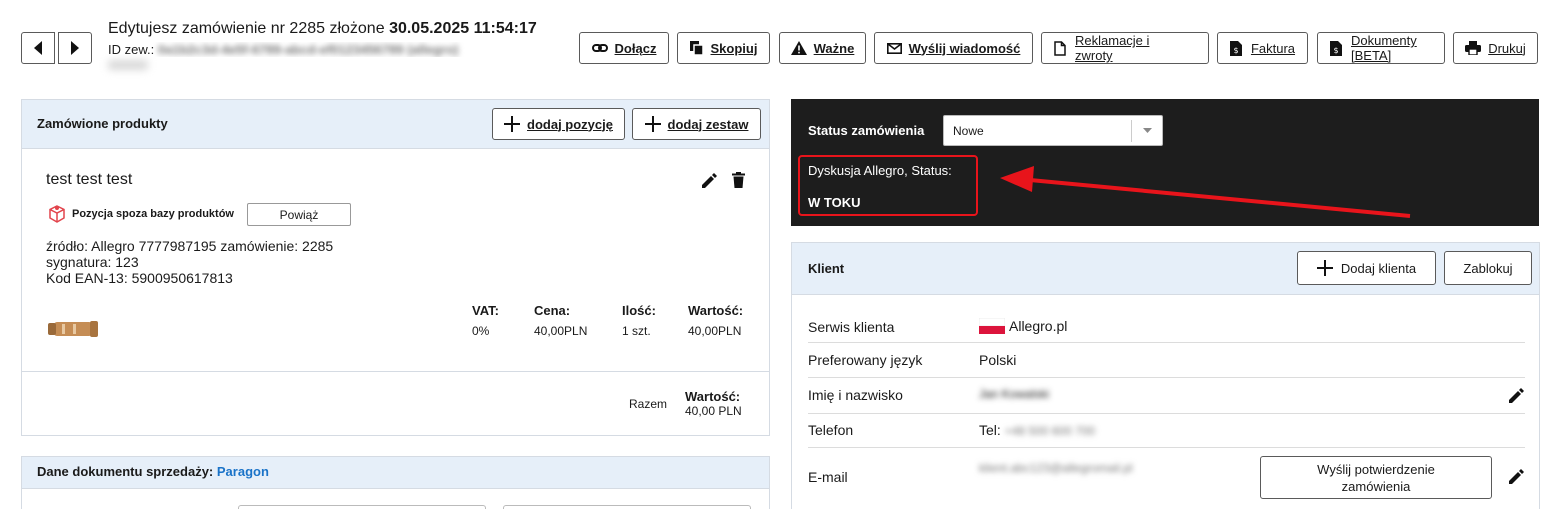  I want to click on delete-product-button, so click(738, 180).